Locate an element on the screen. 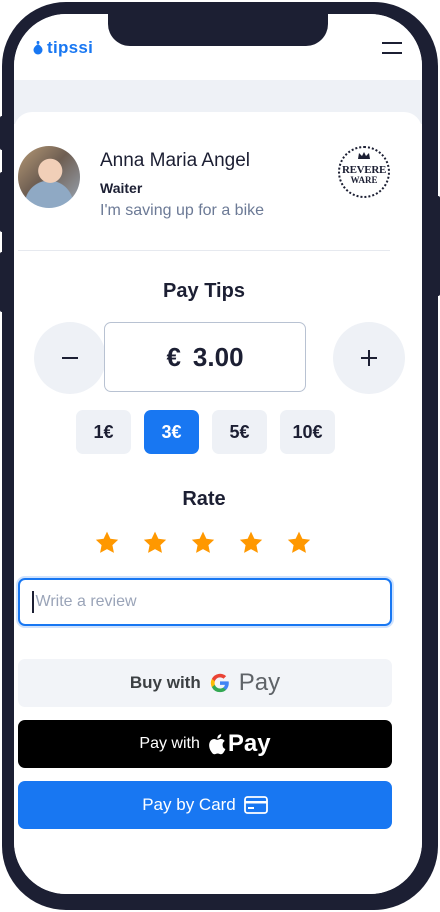 The width and height of the screenshot is (440, 912). phone-notch is located at coordinates (218, 30).